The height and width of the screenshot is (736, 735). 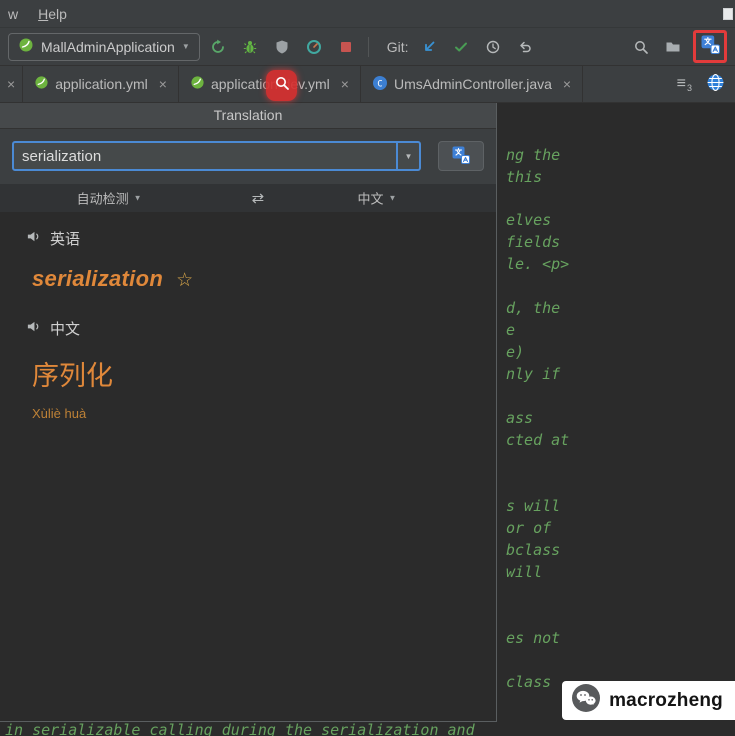 What do you see at coordinates (205, 156) in the screenshot?
I see `translation-input` at bounding box center [205, 156].